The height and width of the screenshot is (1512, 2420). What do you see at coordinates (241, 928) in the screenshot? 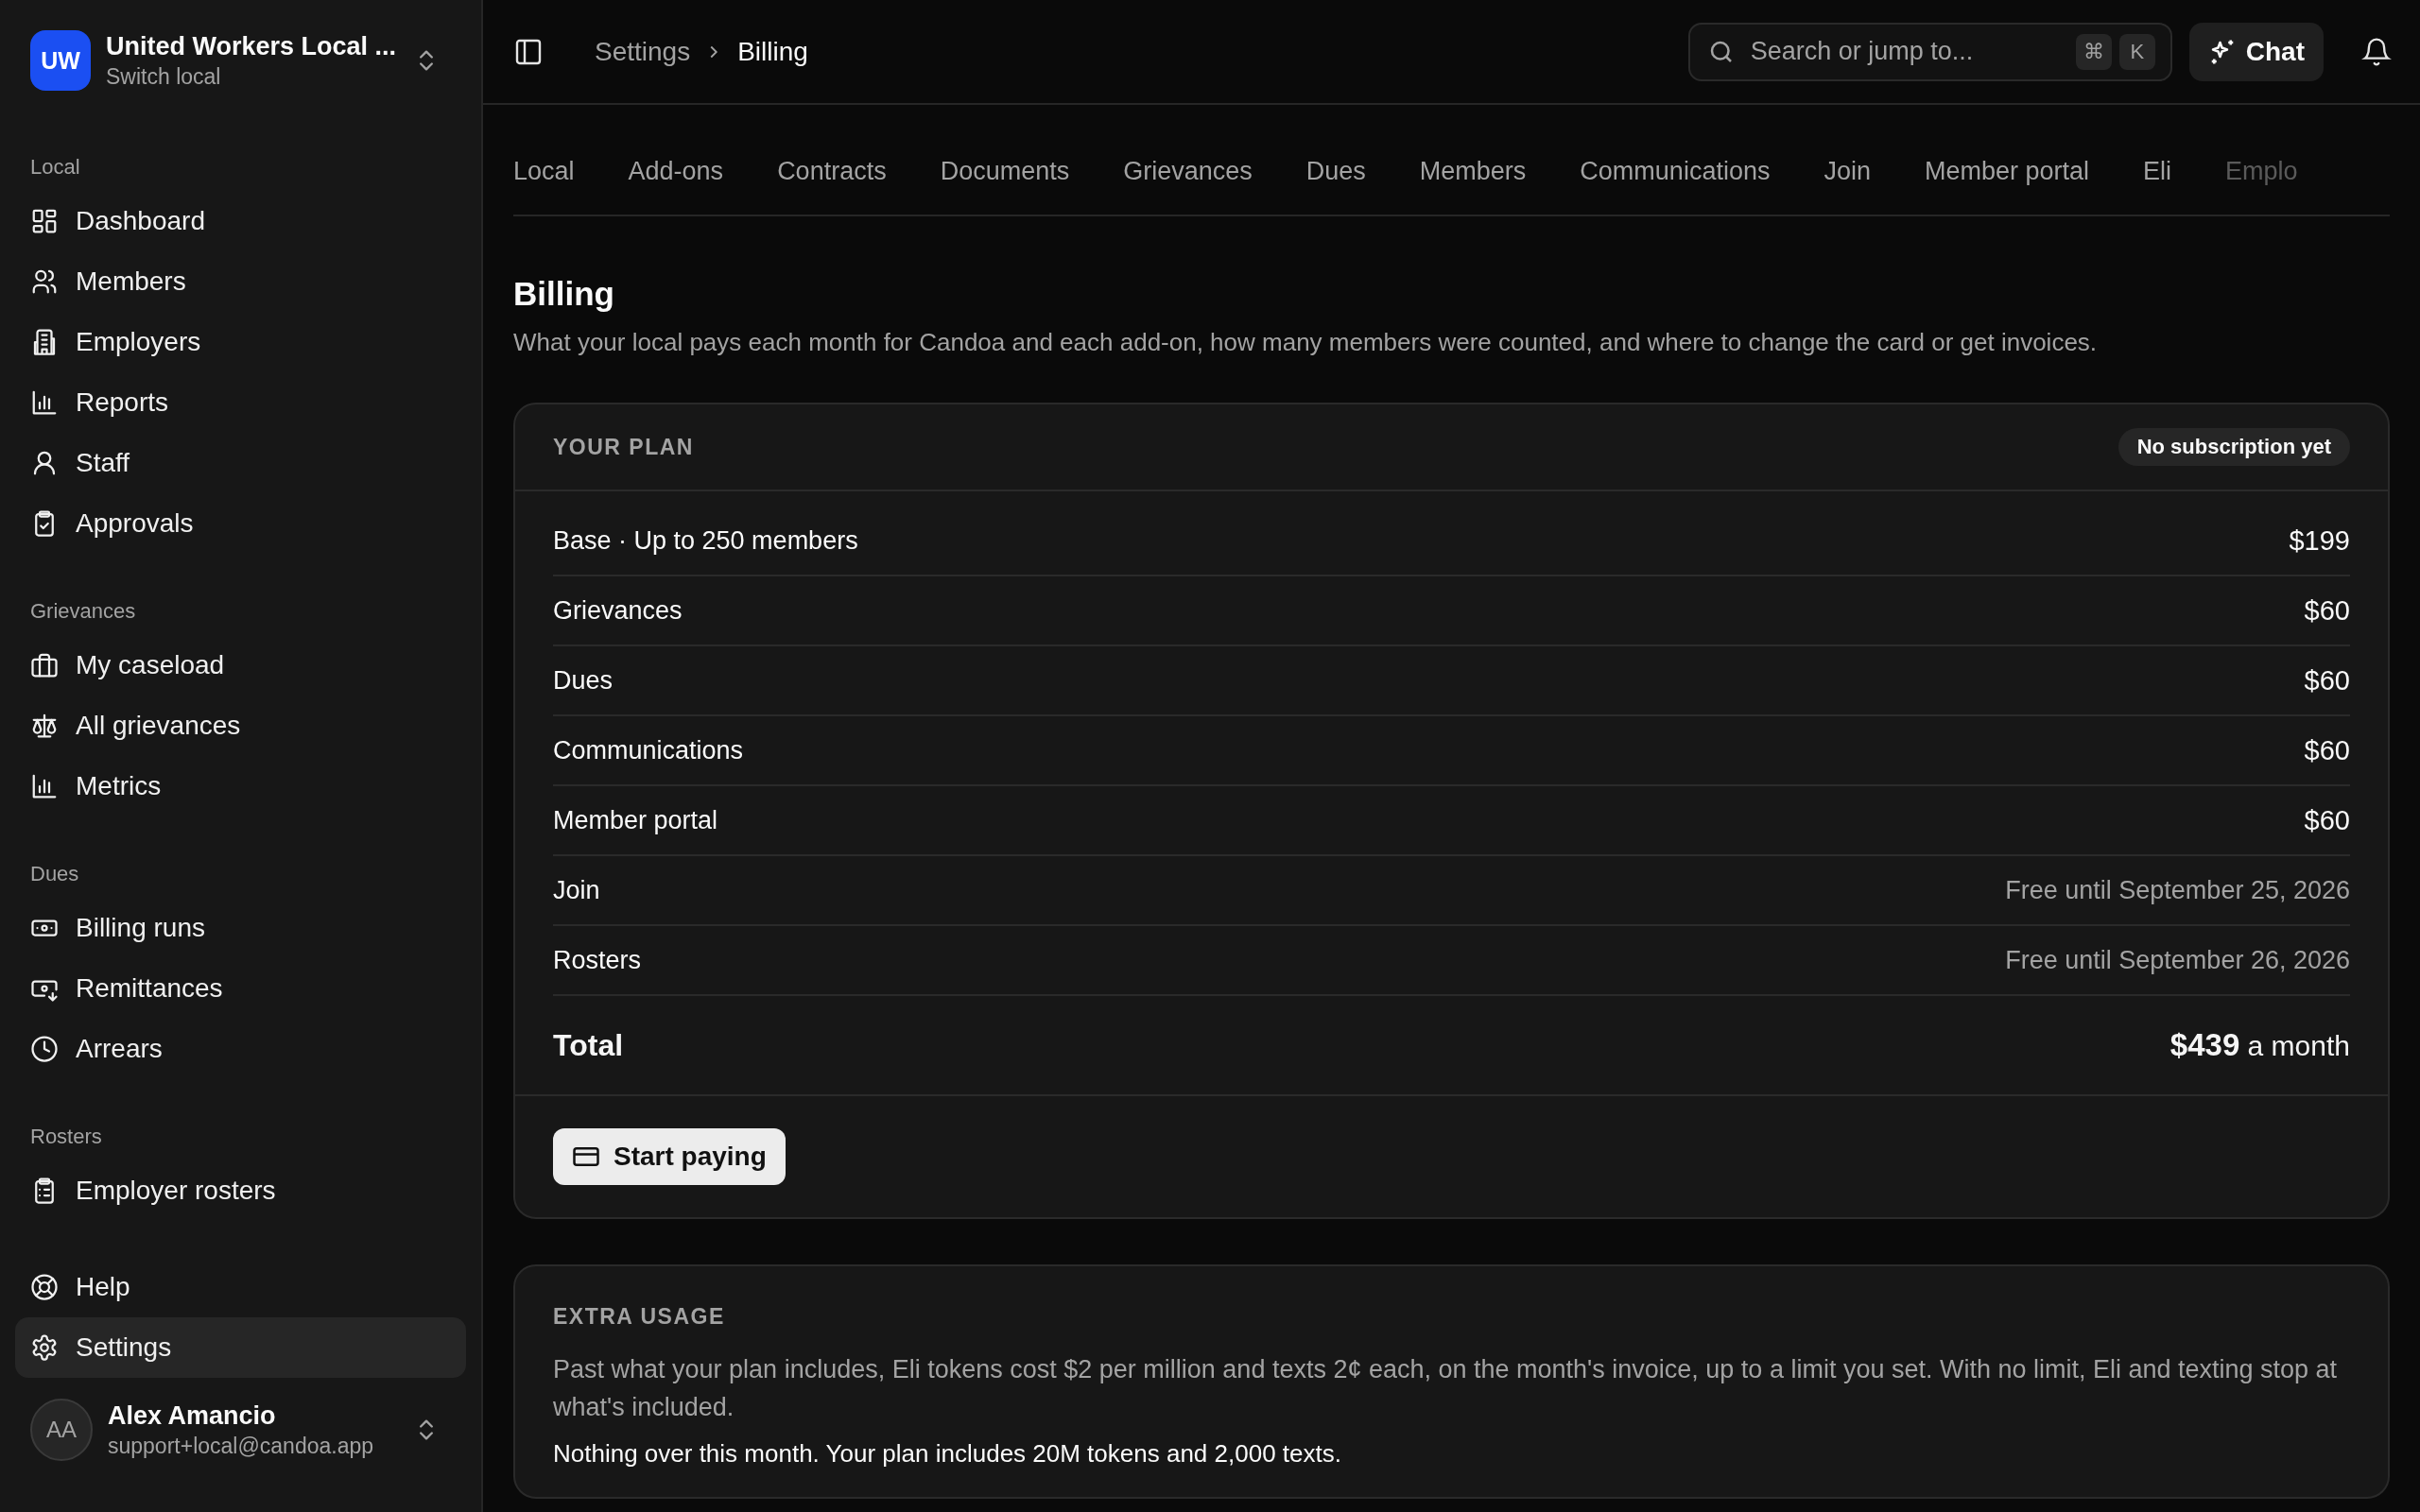
I see `nav-item: Billing runs` at bounding box center [241, 928].